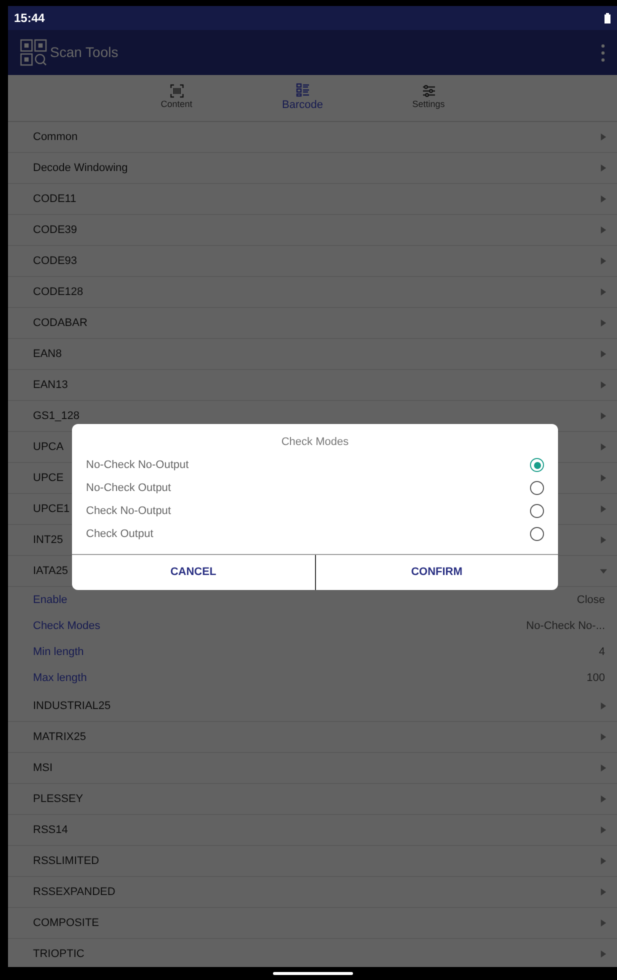 The width and height of the screenshot is (617, 980). I want to click on app-title: Scan Tools, so click(84, 52).